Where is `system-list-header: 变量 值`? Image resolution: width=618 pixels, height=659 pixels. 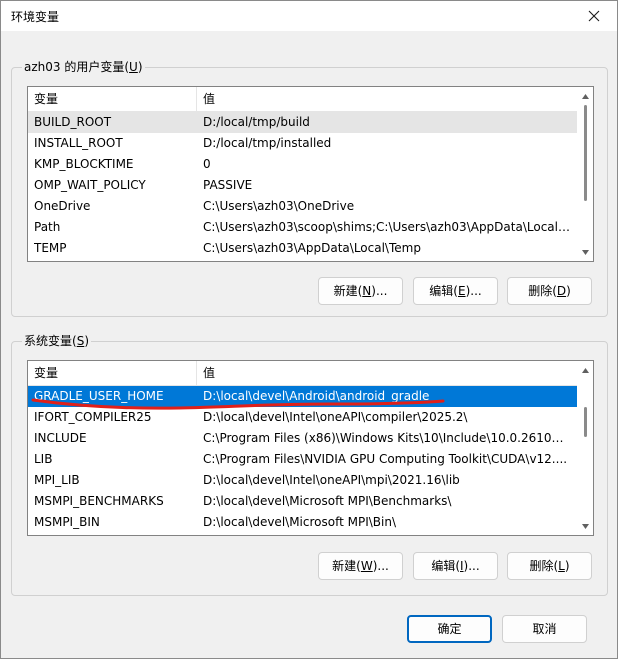
system-list-header: 变量 值 is located at coordinates (302, 373).